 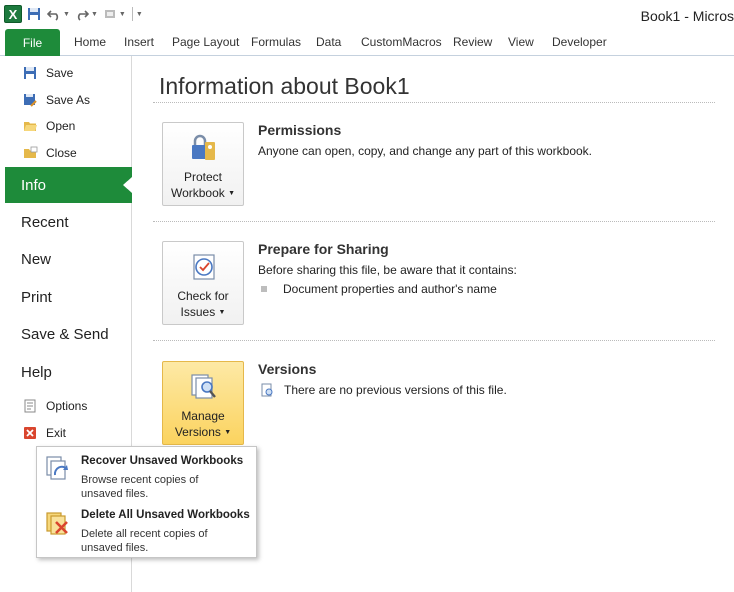 I want to click on nav-open-label: Open, so click(x=61, y=126).